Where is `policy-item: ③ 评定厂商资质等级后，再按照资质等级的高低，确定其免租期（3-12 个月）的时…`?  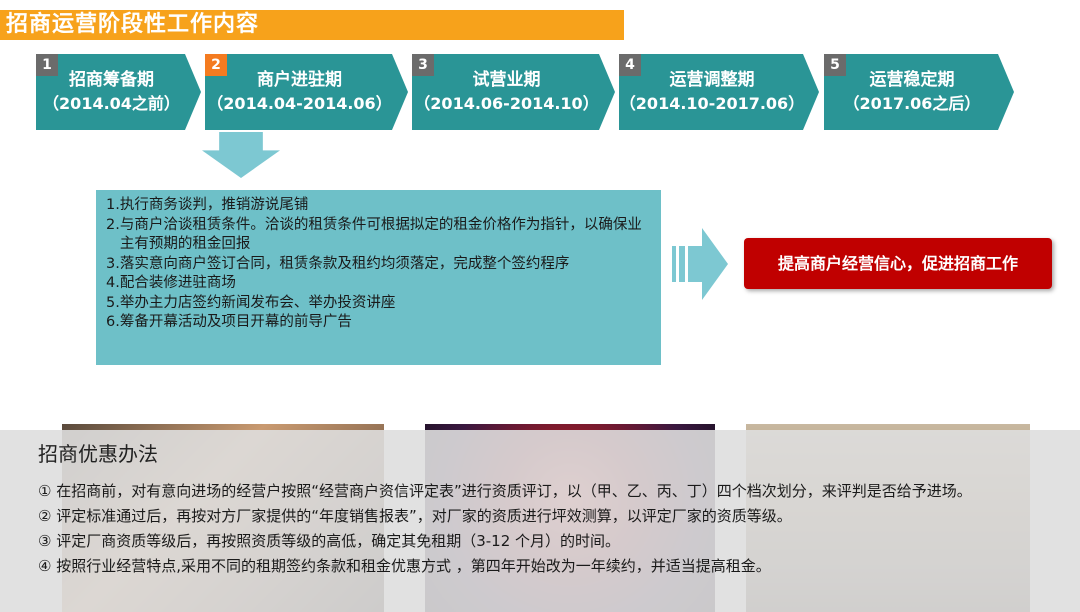 policy-item: ③ 评定厂商资质等级后，再按照资质等级的高低，确定其免租期（3-12 个月）的时… is located at coordinates (329, 541).